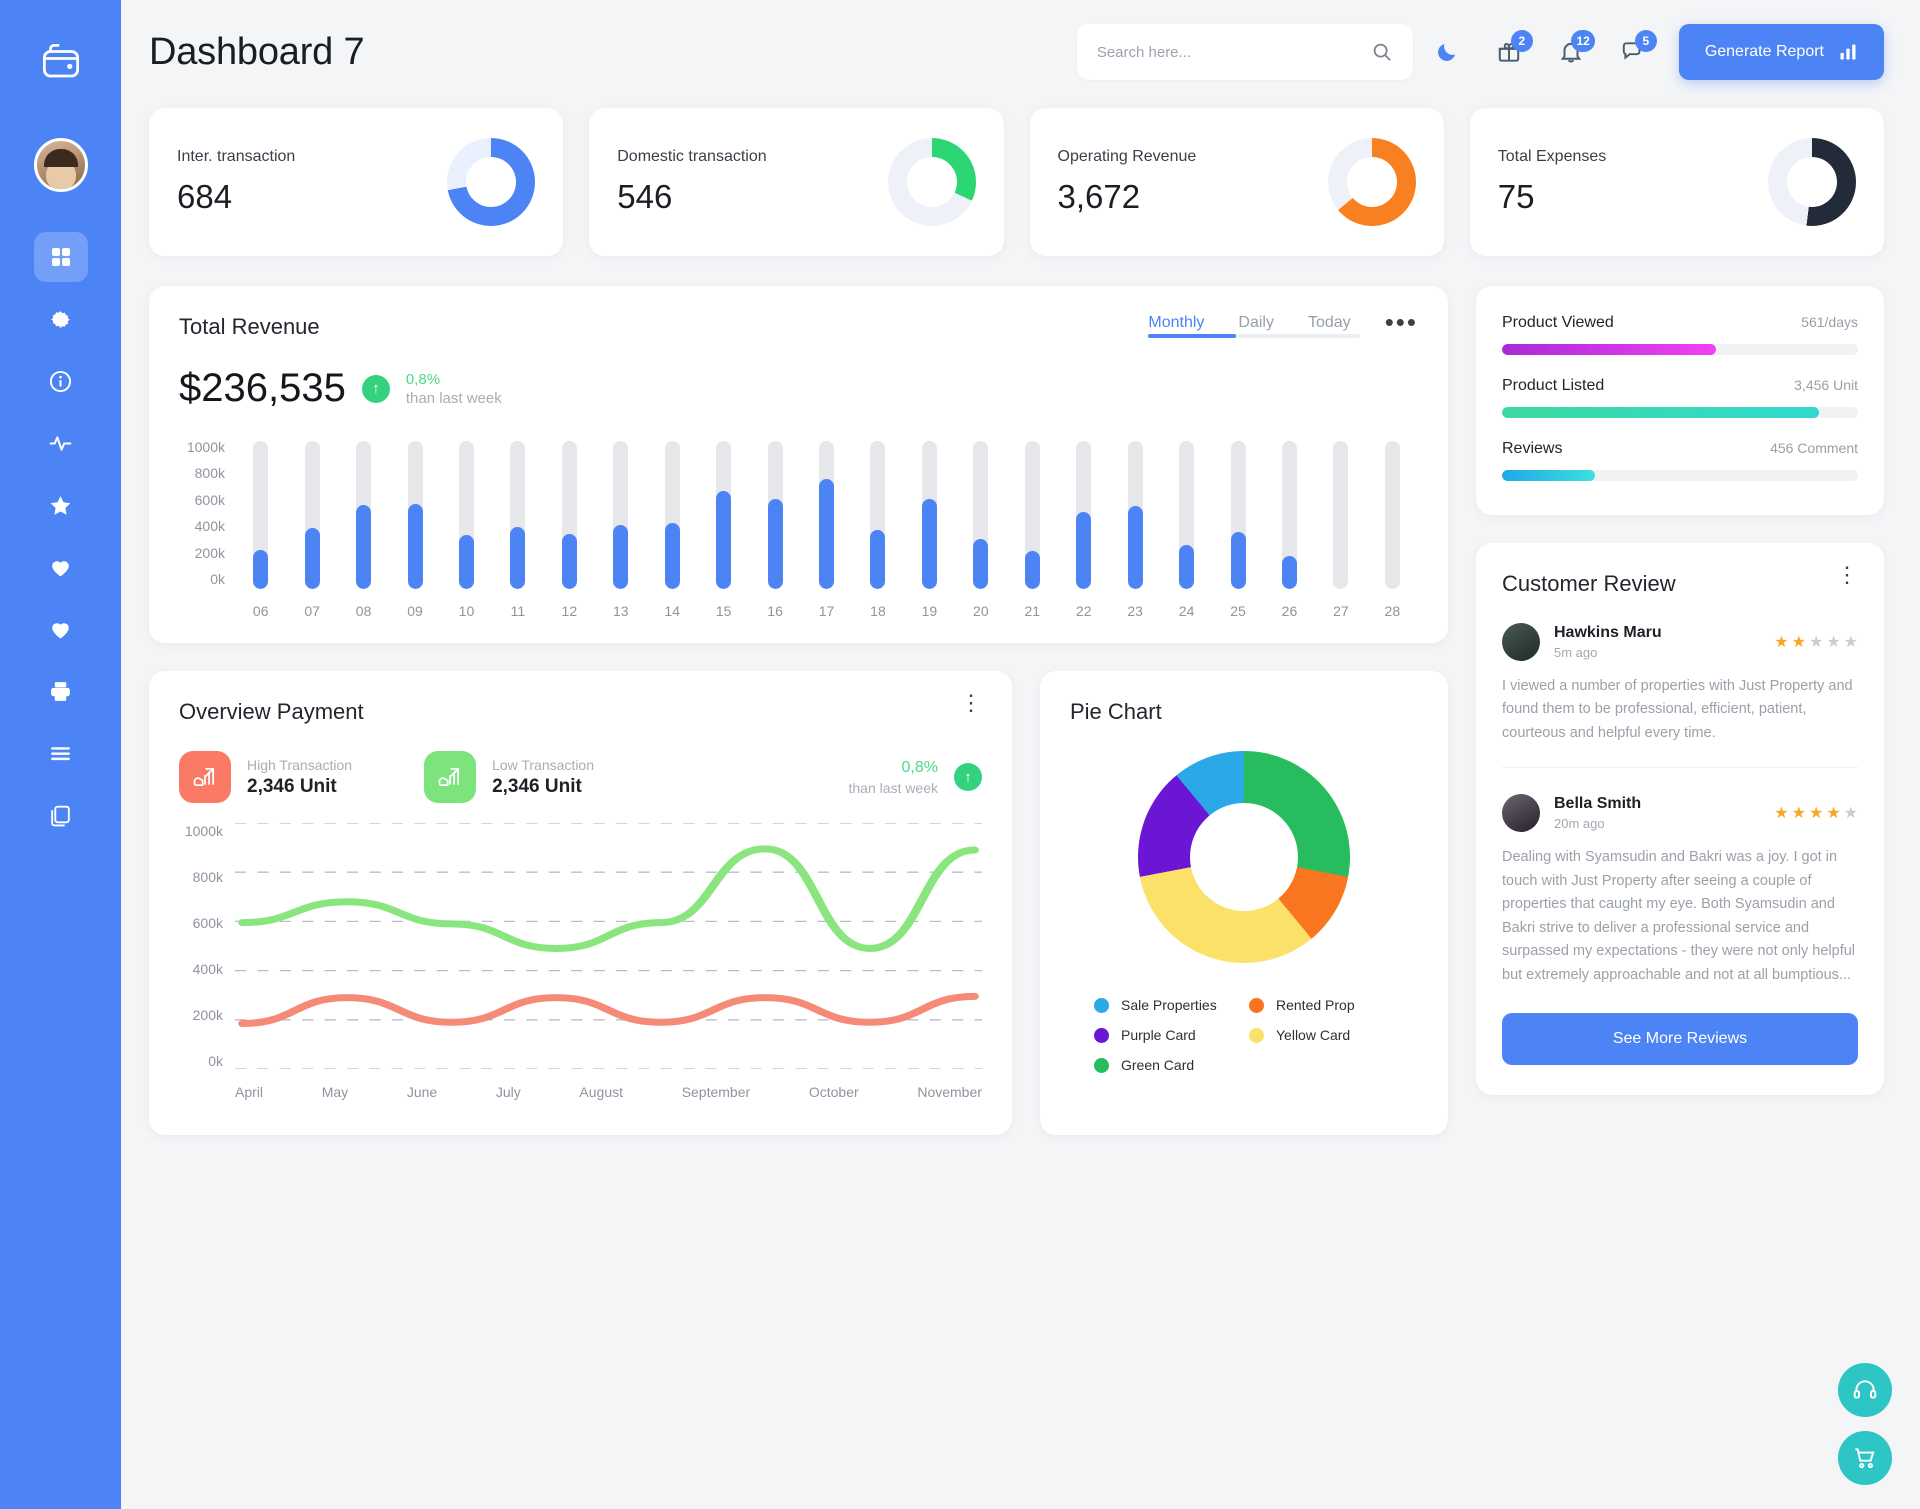 This screenshot has width=1920, height=1509. I want to click on bar-label: 24, so click(1186, 611).